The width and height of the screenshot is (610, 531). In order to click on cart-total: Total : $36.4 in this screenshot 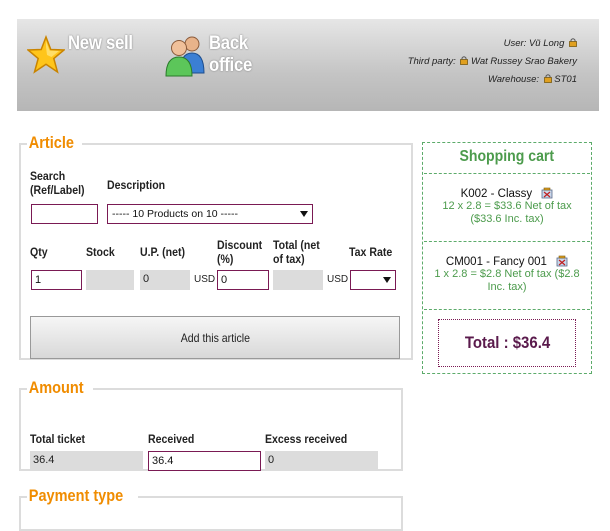, I will do `click(507, 343)`.